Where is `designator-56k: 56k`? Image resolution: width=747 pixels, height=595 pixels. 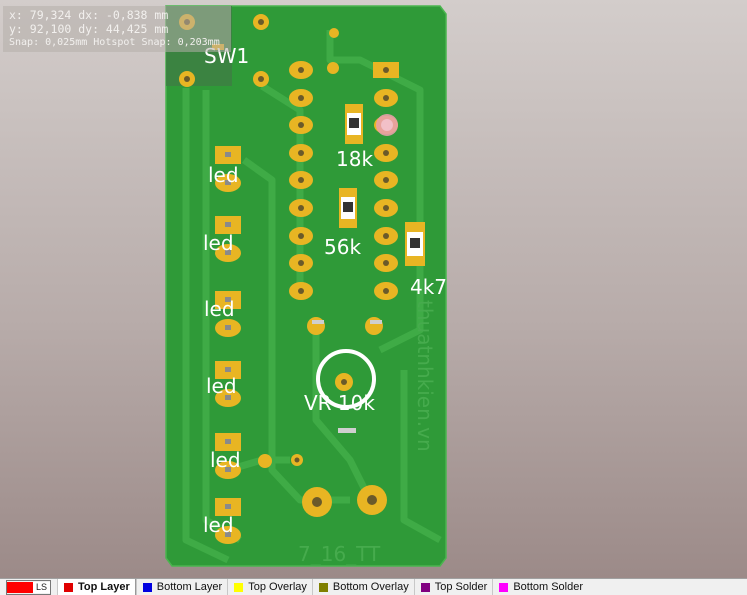
designator-56k: 56k is located at coordinates (342, 247).